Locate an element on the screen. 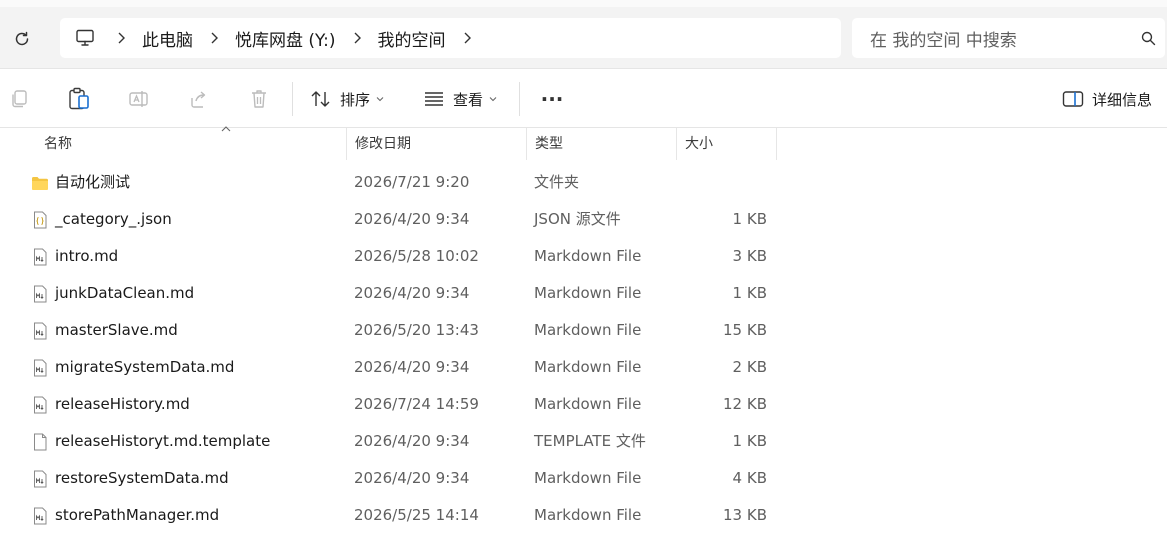 The width and height of the screenshot is (1167, 543). sort-icon is located at coordinates (320, 99).